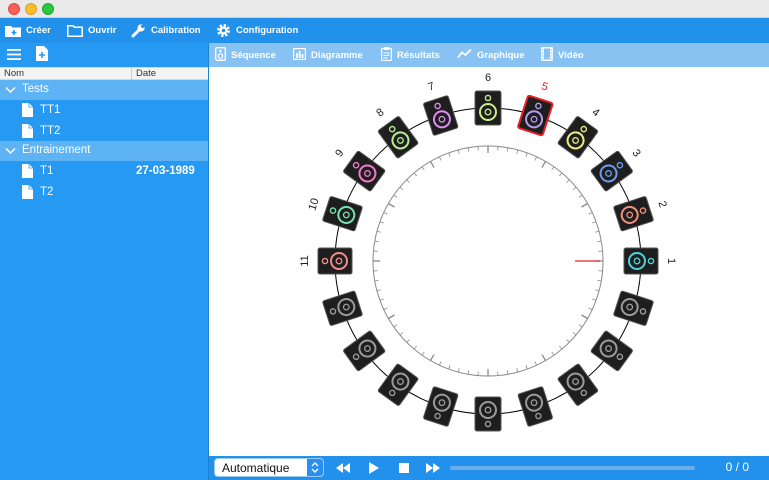 The image size is (769, 480). Describe the element at coordinates (562, 55) in the screenshot. I see `tab-video: Vidéo` at that location.